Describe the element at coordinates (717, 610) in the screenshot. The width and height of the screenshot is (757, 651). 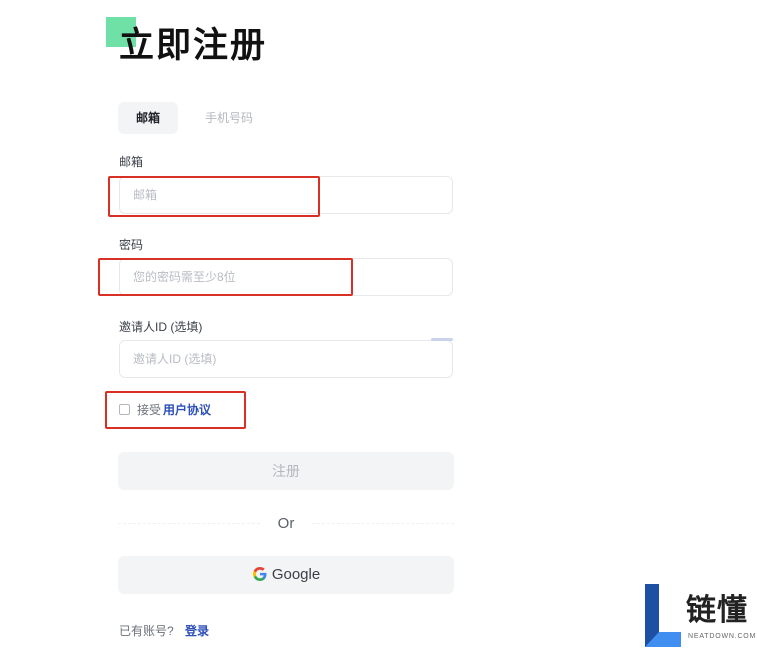
I see `watermark-brand-cn: 链懂` at that location.